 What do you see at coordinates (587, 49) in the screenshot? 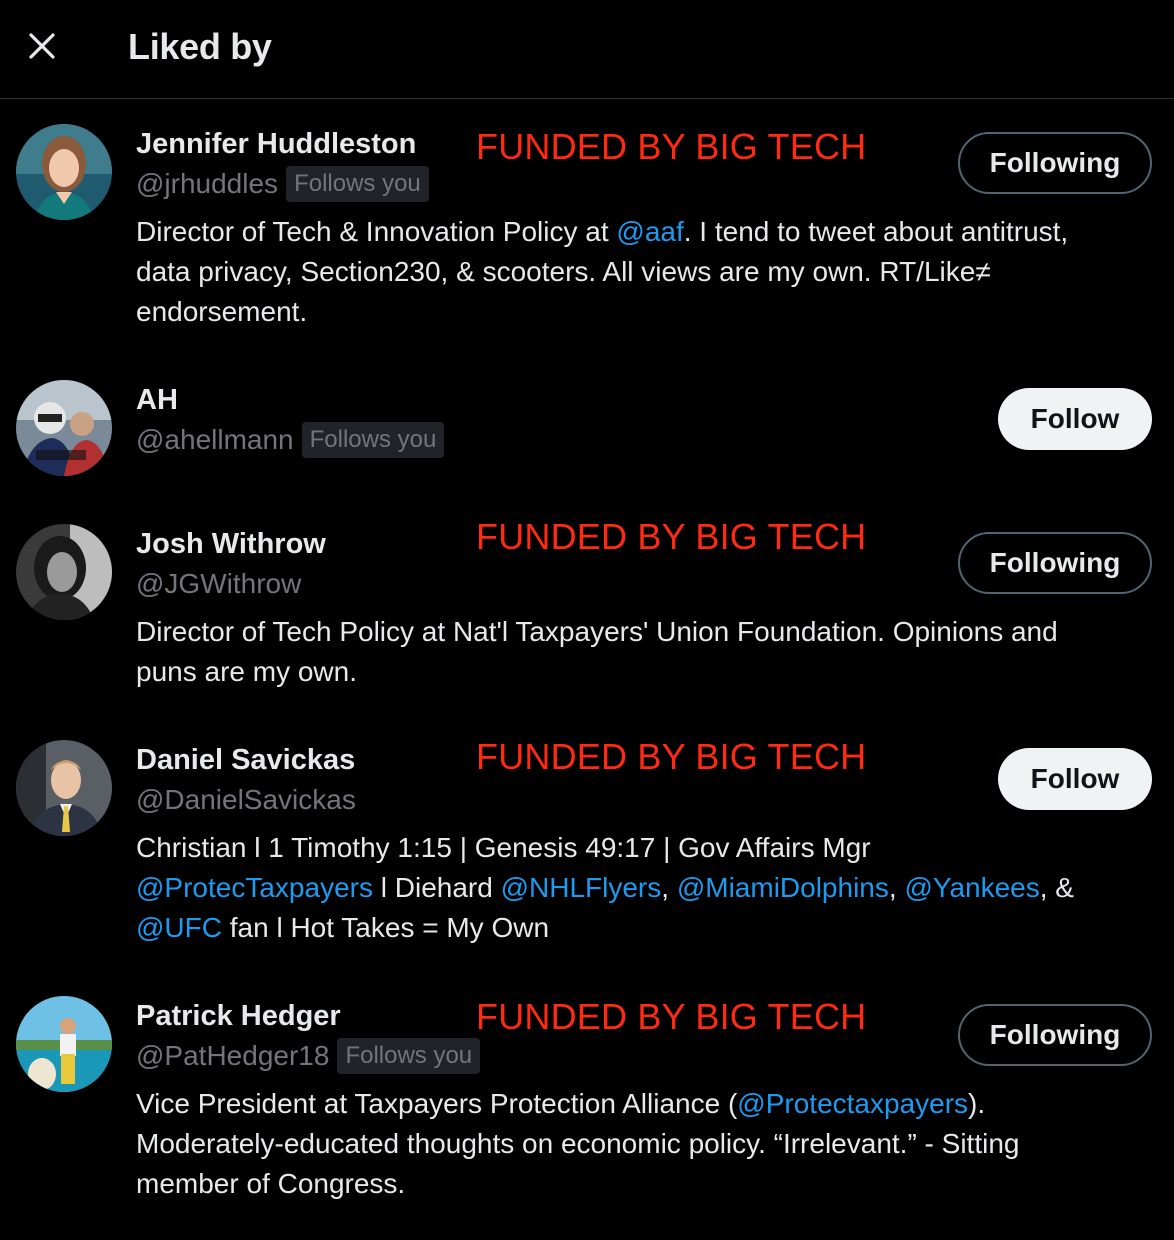
I see `modal-header: Liked by` at bounding box center [587, 49].